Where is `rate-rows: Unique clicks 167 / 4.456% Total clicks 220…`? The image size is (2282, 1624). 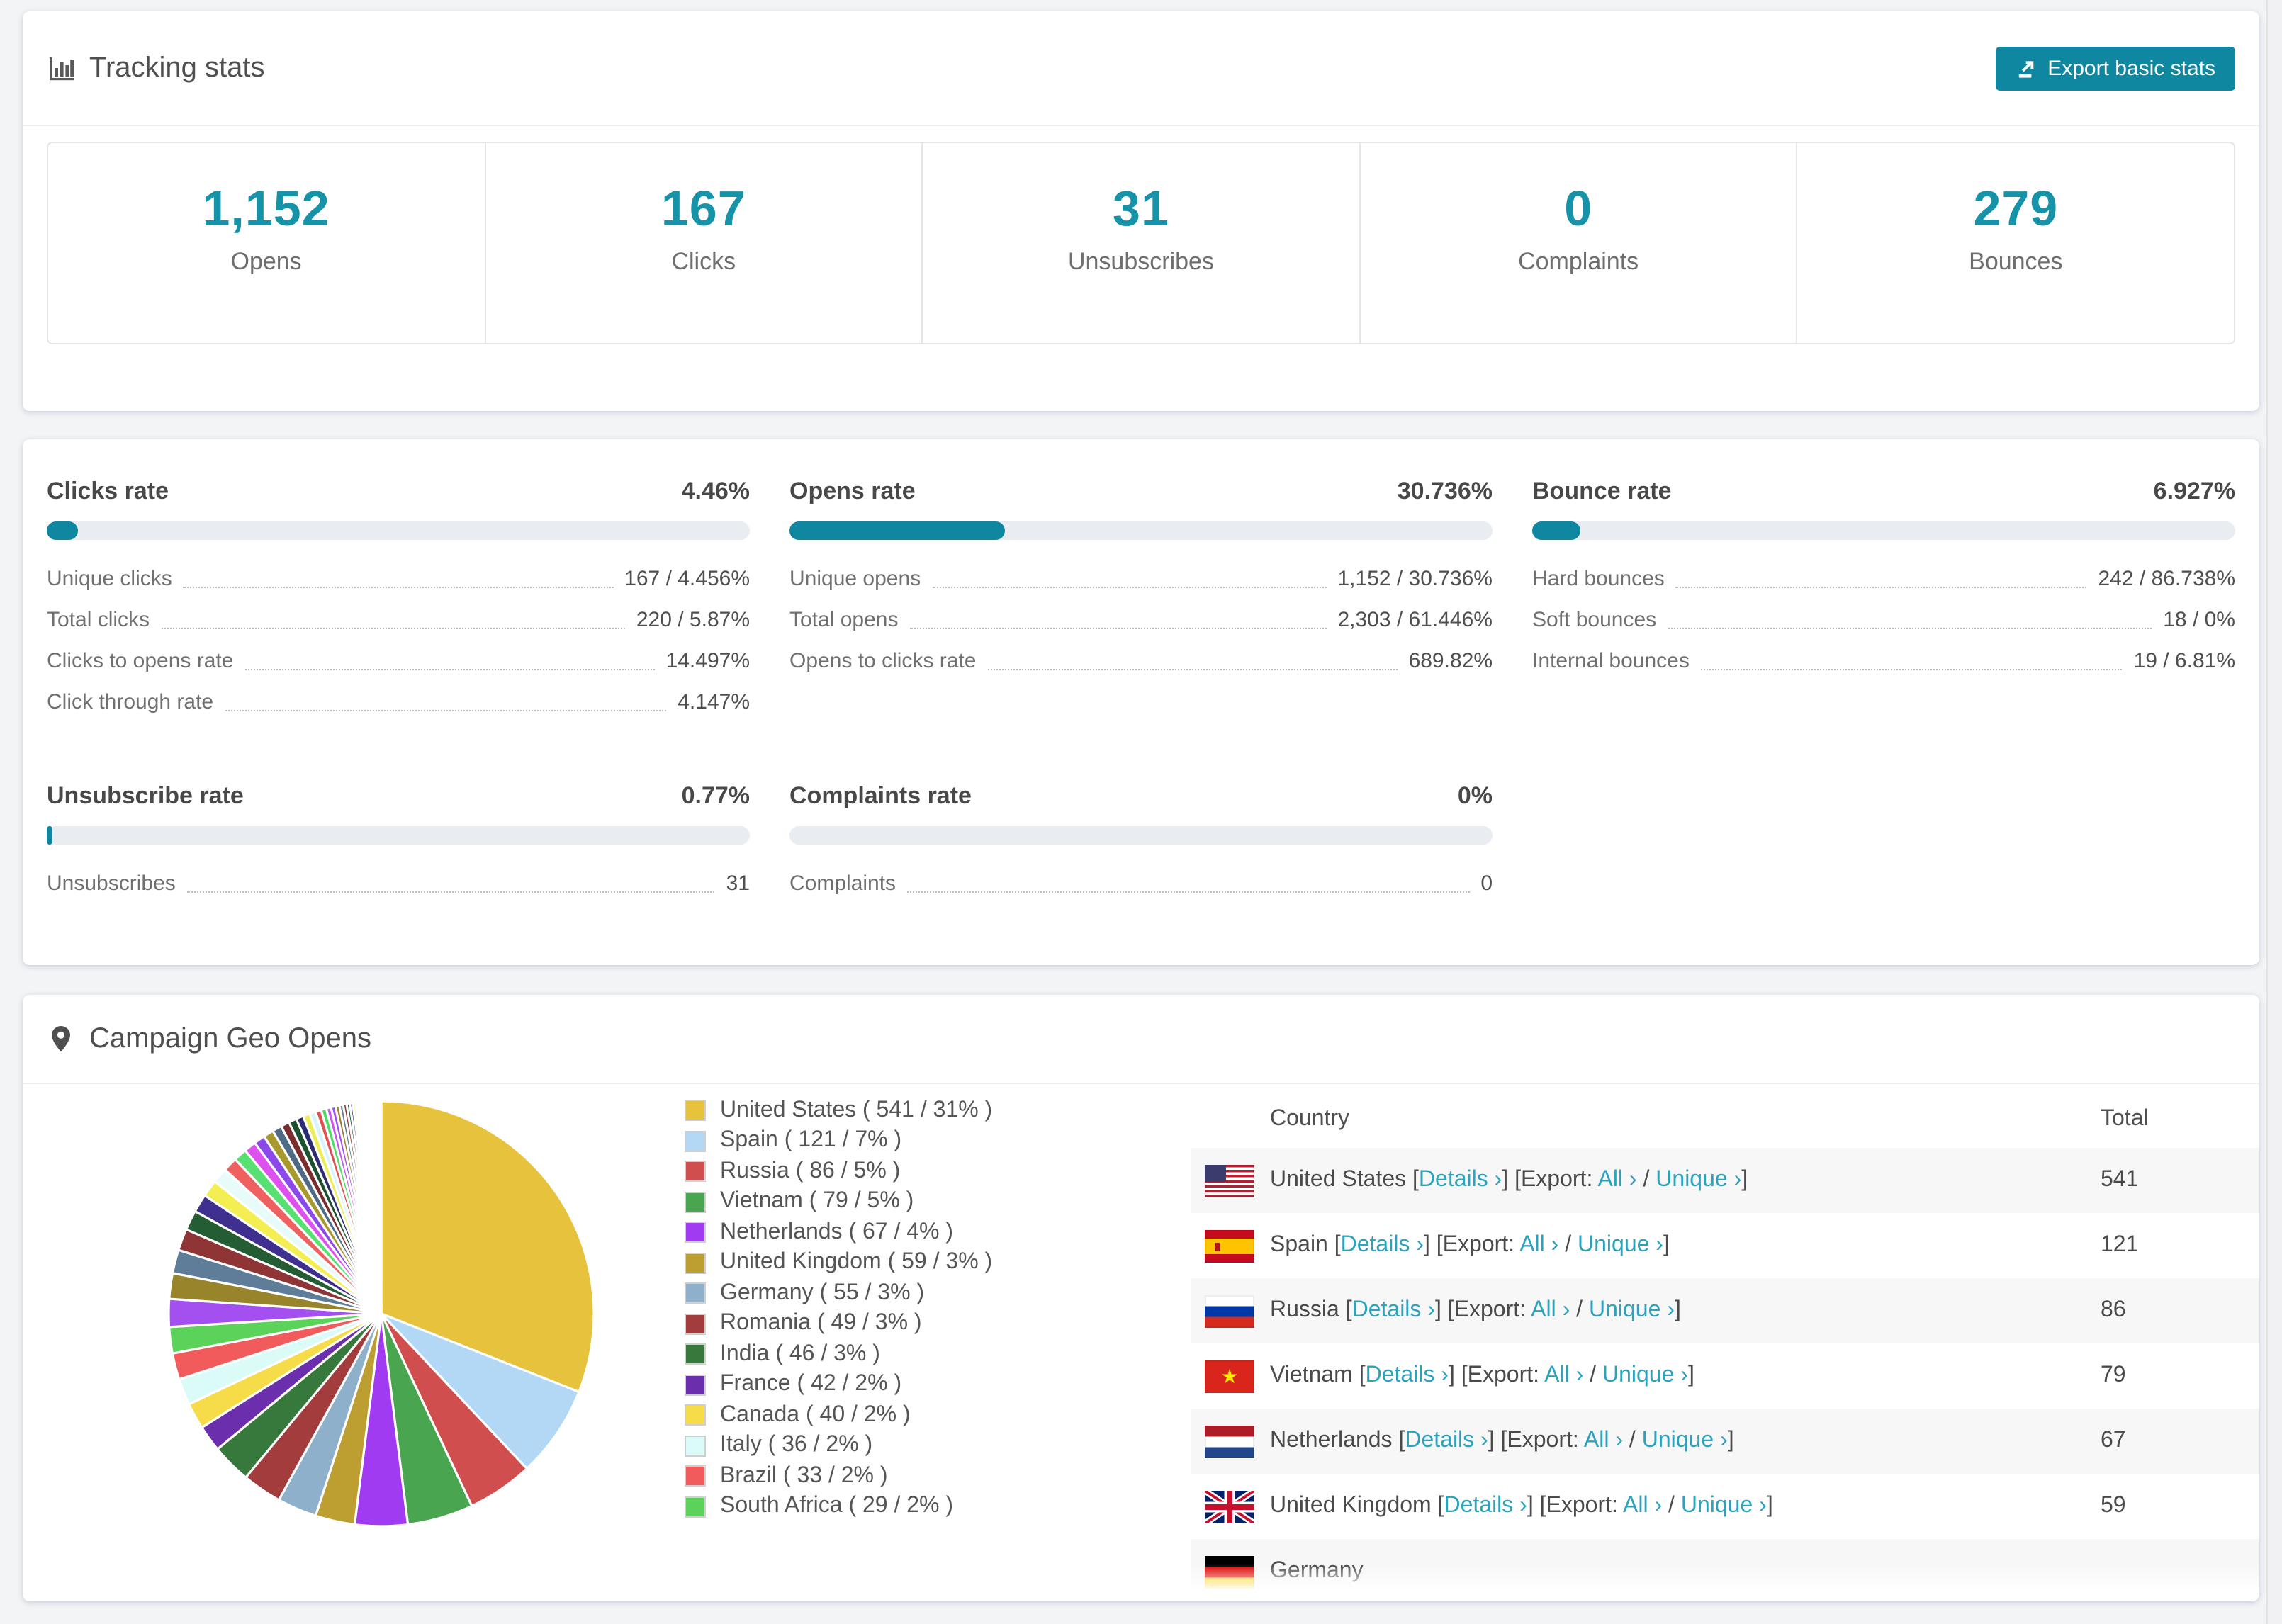 rate-rows: Unique clicks 167 / 4.456% Total clicks 220… is located at coordinates (399, 640).